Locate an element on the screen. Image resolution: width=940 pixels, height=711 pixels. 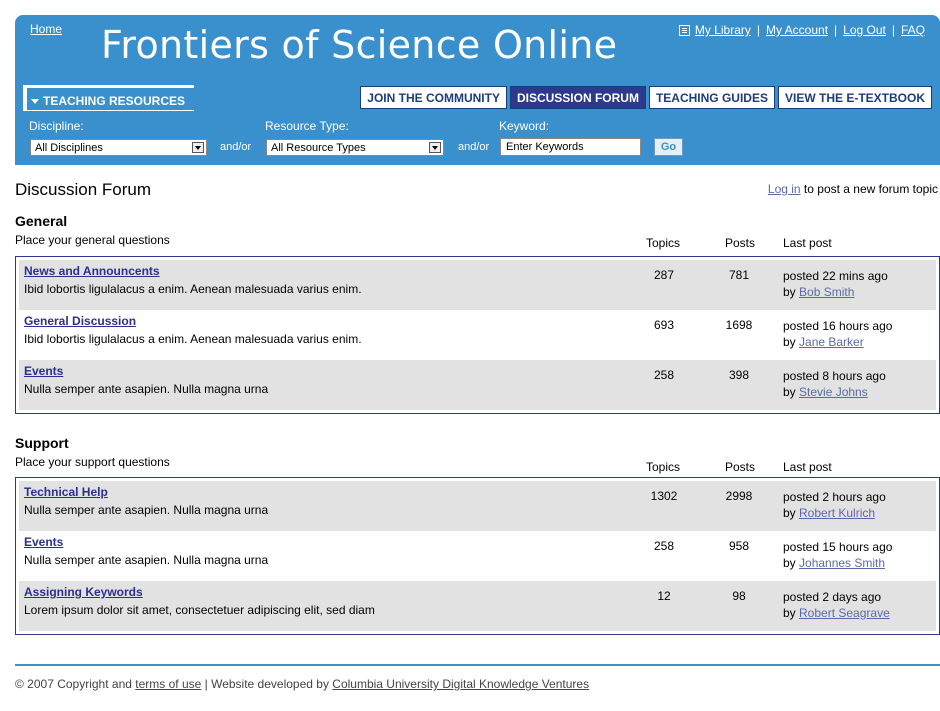
last-post-time: posted 2 hours ago is located at coordinates (834, 497).